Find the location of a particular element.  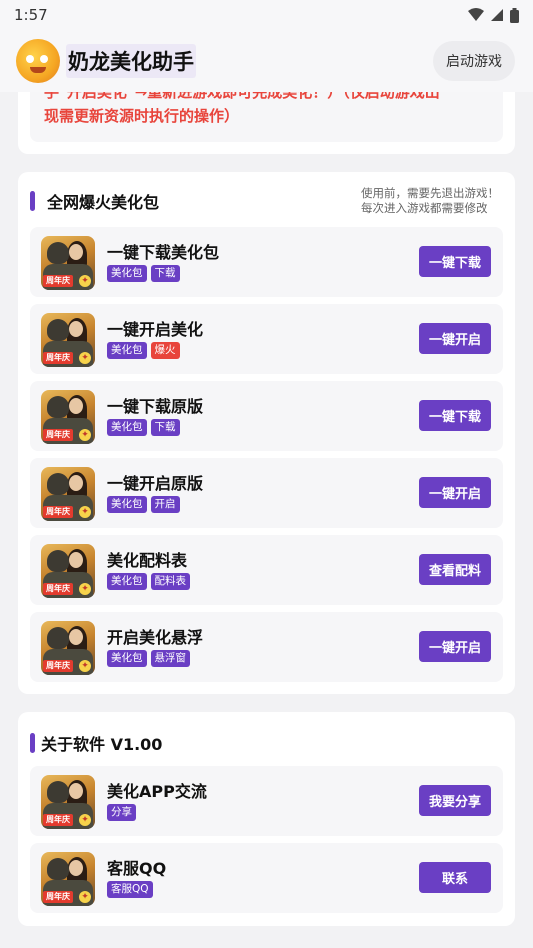

item-title: 美化配料表 is located at coordinates (147, 560).